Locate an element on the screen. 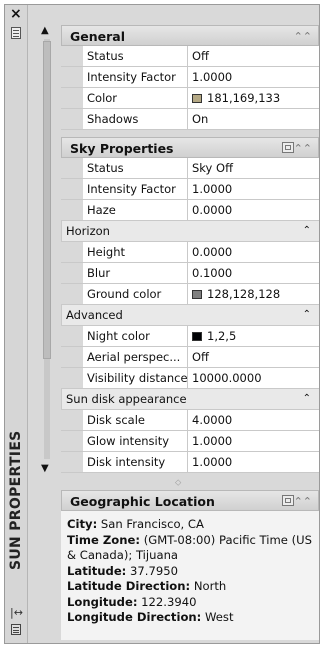  geo-field-latitude: Latitude: 37.7950 is located at coordinates (122, 570).